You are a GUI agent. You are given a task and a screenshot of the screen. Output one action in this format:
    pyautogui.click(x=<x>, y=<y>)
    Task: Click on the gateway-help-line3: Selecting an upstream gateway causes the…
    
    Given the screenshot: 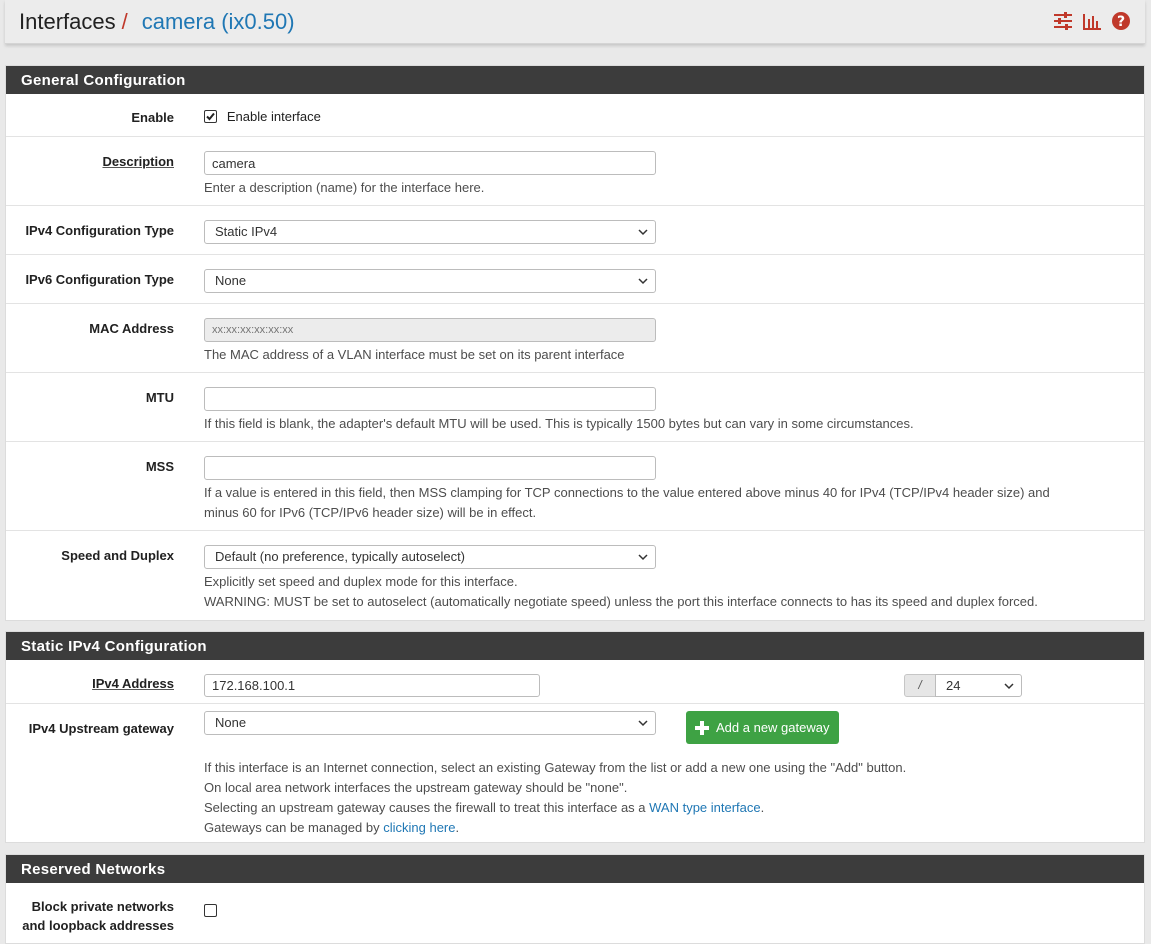 What is the action you would take?
    pyautogui.click(x=555, y=808)
    